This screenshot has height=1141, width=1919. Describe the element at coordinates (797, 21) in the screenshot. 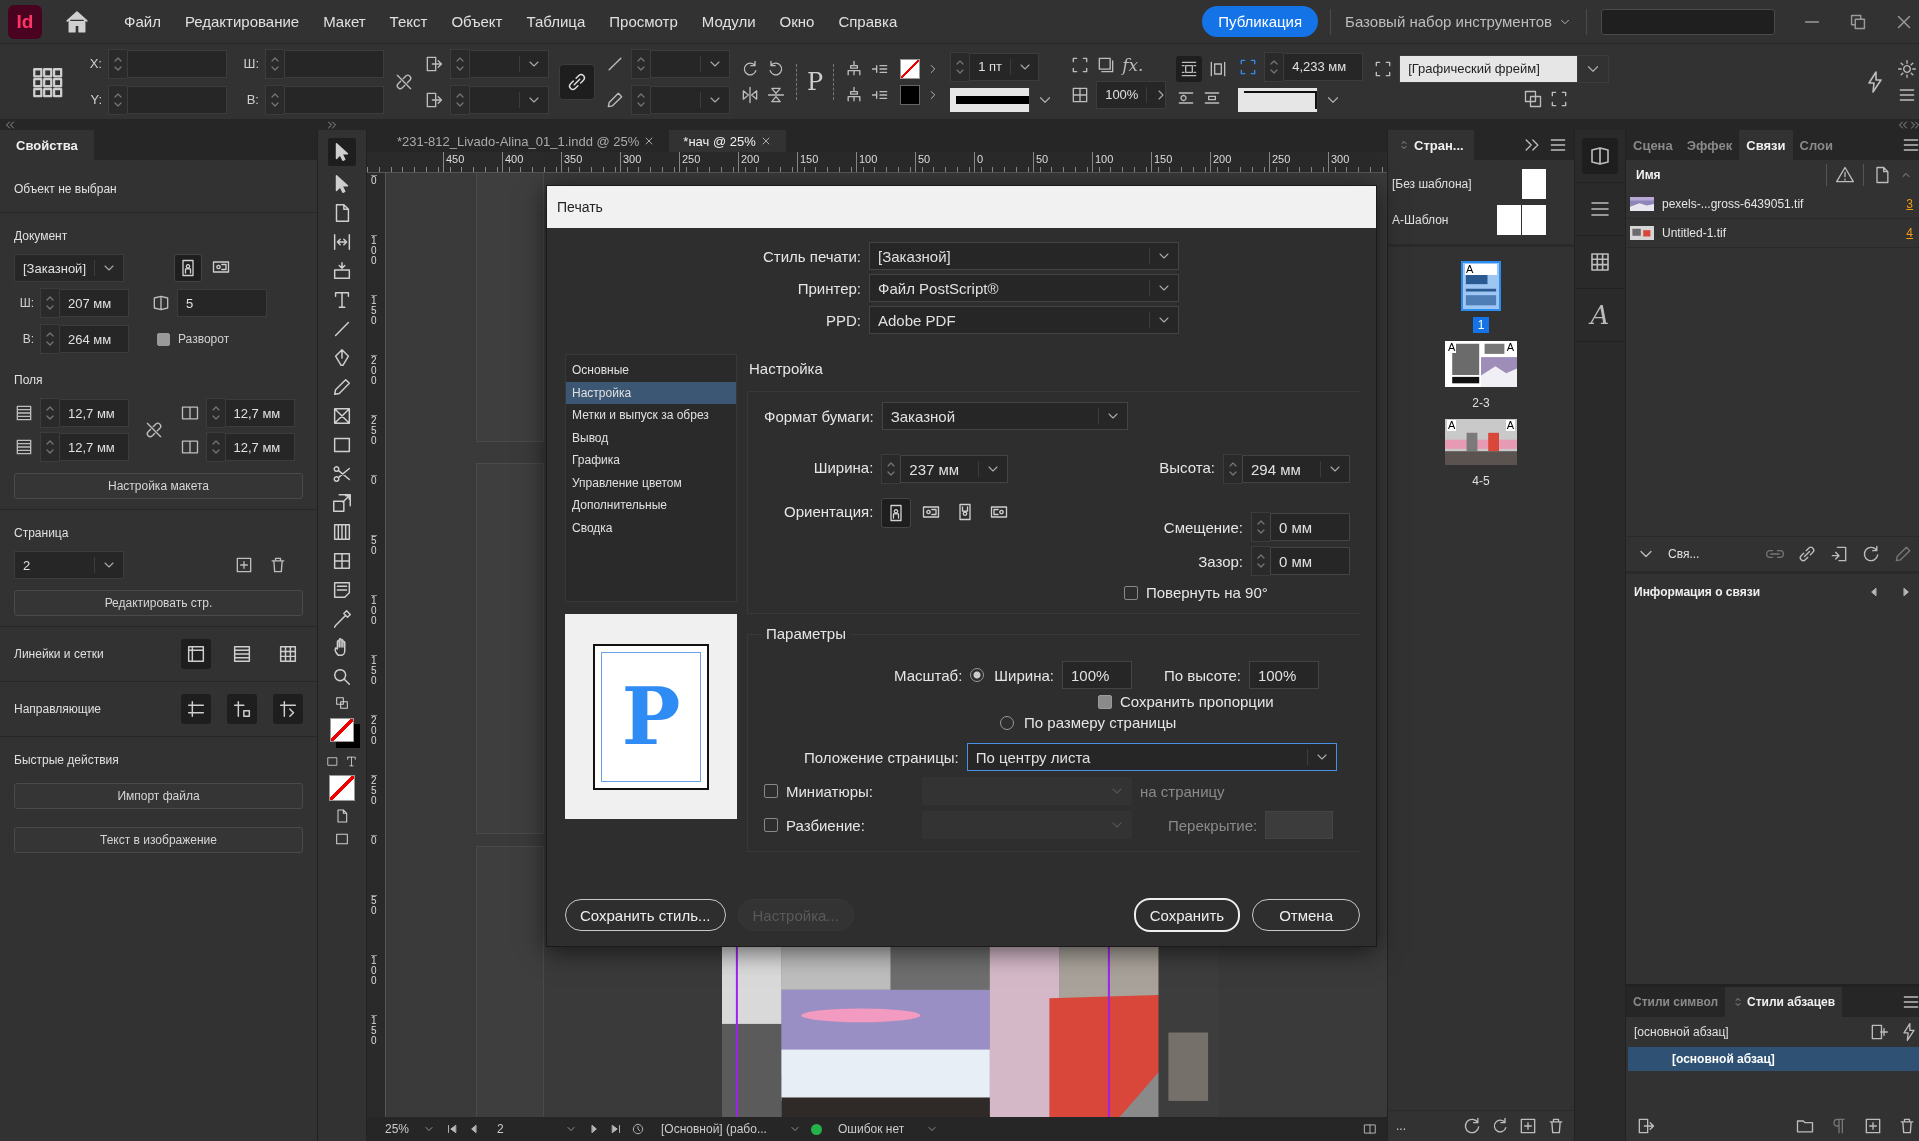

I see `menu-item: Окно` at that location.